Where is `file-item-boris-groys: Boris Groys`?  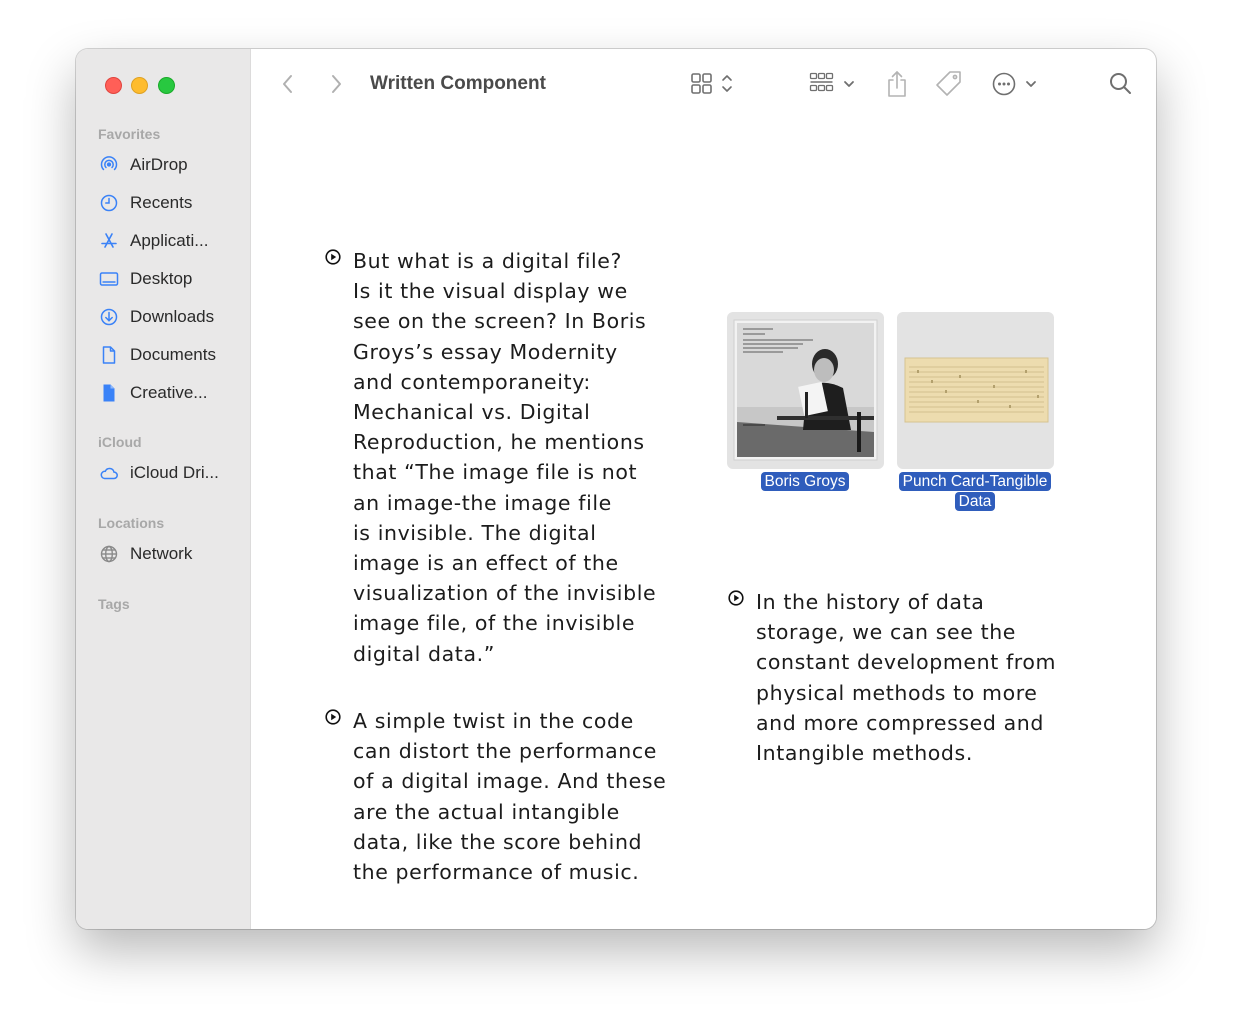
file-item-boris-groys: Boris Groys is located at coordinates (805, 412).